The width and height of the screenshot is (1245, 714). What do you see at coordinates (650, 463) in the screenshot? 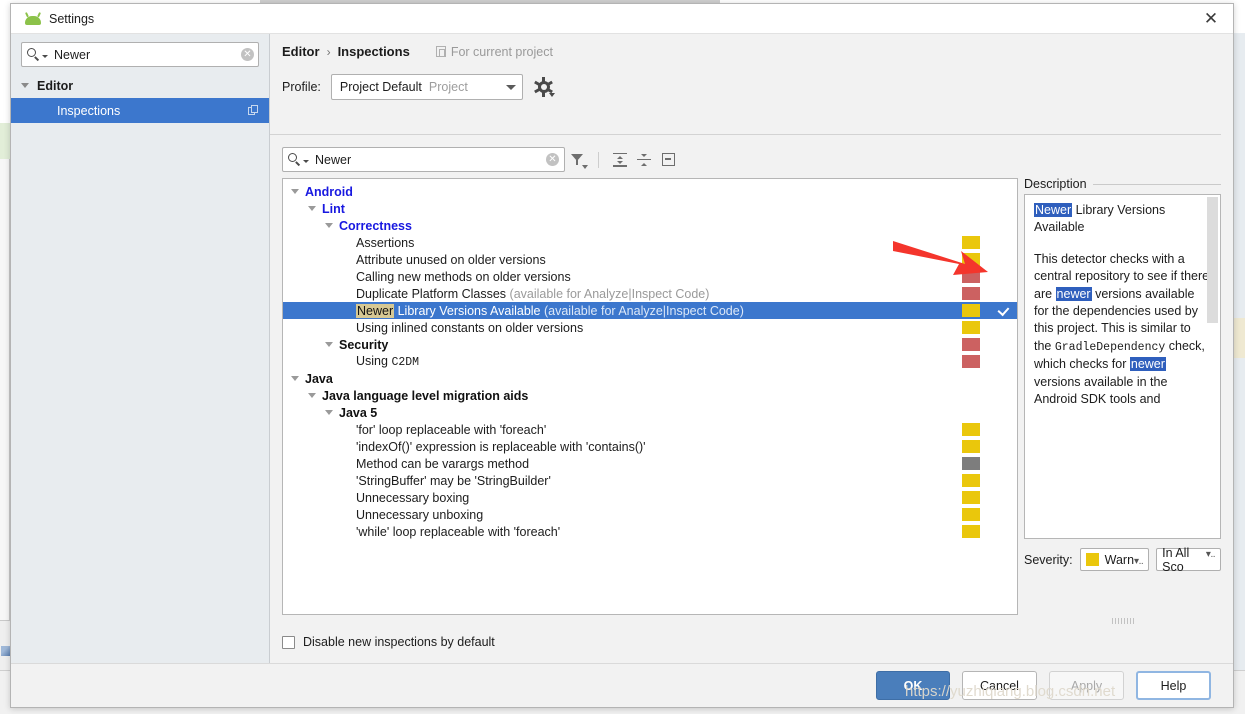
I see `tree-row: Method can be varargs method` at bounding box center [650, 463].